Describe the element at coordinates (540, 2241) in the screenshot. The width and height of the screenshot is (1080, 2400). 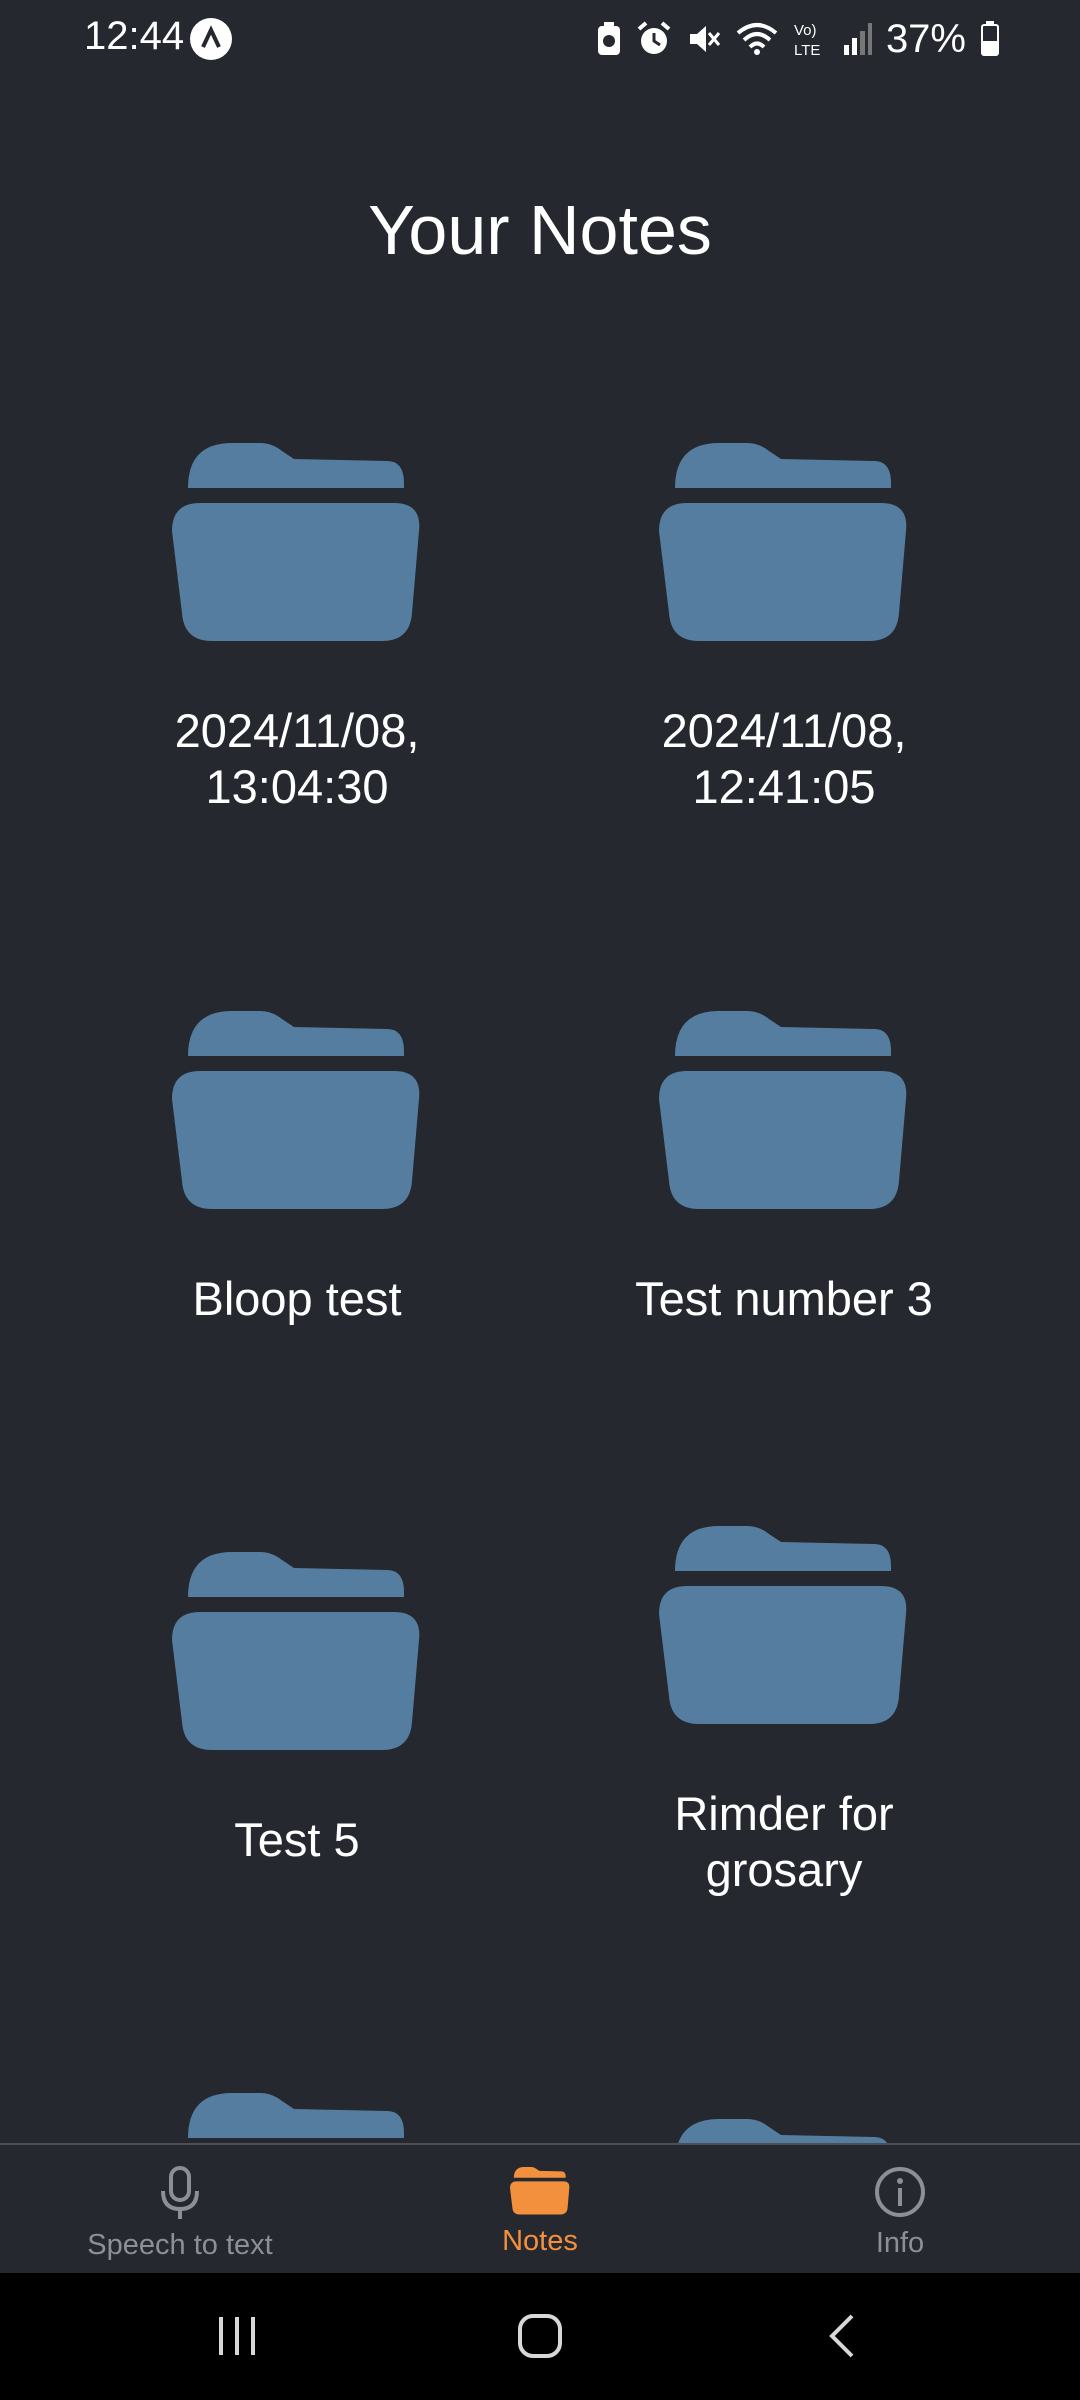
I see `nav-label: Notes` at that location.